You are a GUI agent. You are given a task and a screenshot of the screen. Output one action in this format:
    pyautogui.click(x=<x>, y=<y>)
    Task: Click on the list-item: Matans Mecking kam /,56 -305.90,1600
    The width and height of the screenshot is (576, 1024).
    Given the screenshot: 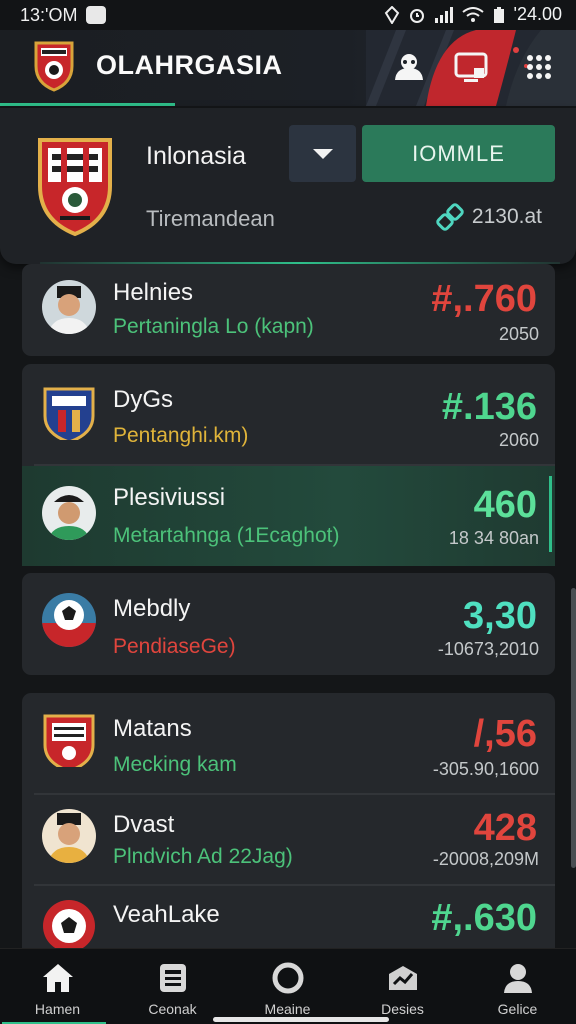 What is the action you would take?
    pyautogui.click(x=288, y=743)
    